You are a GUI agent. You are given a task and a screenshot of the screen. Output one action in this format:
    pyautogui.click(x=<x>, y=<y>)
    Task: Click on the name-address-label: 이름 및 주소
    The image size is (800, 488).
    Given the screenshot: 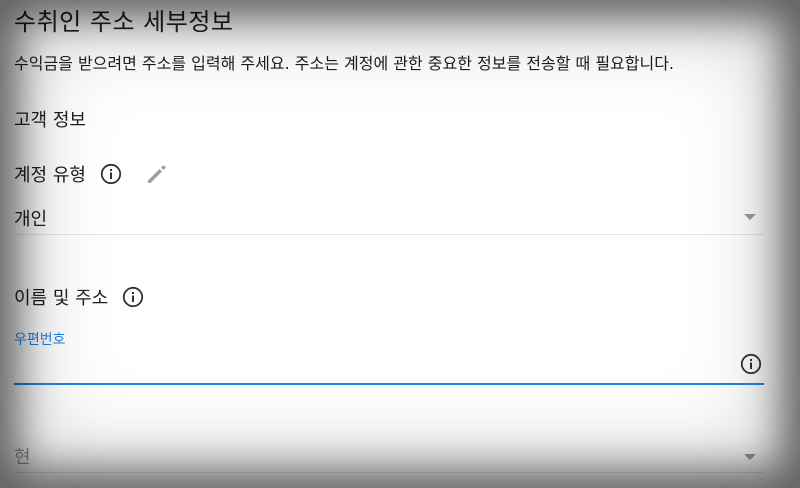 What is the action you would take?
    pyautogui.click(x=61, y=298)
    